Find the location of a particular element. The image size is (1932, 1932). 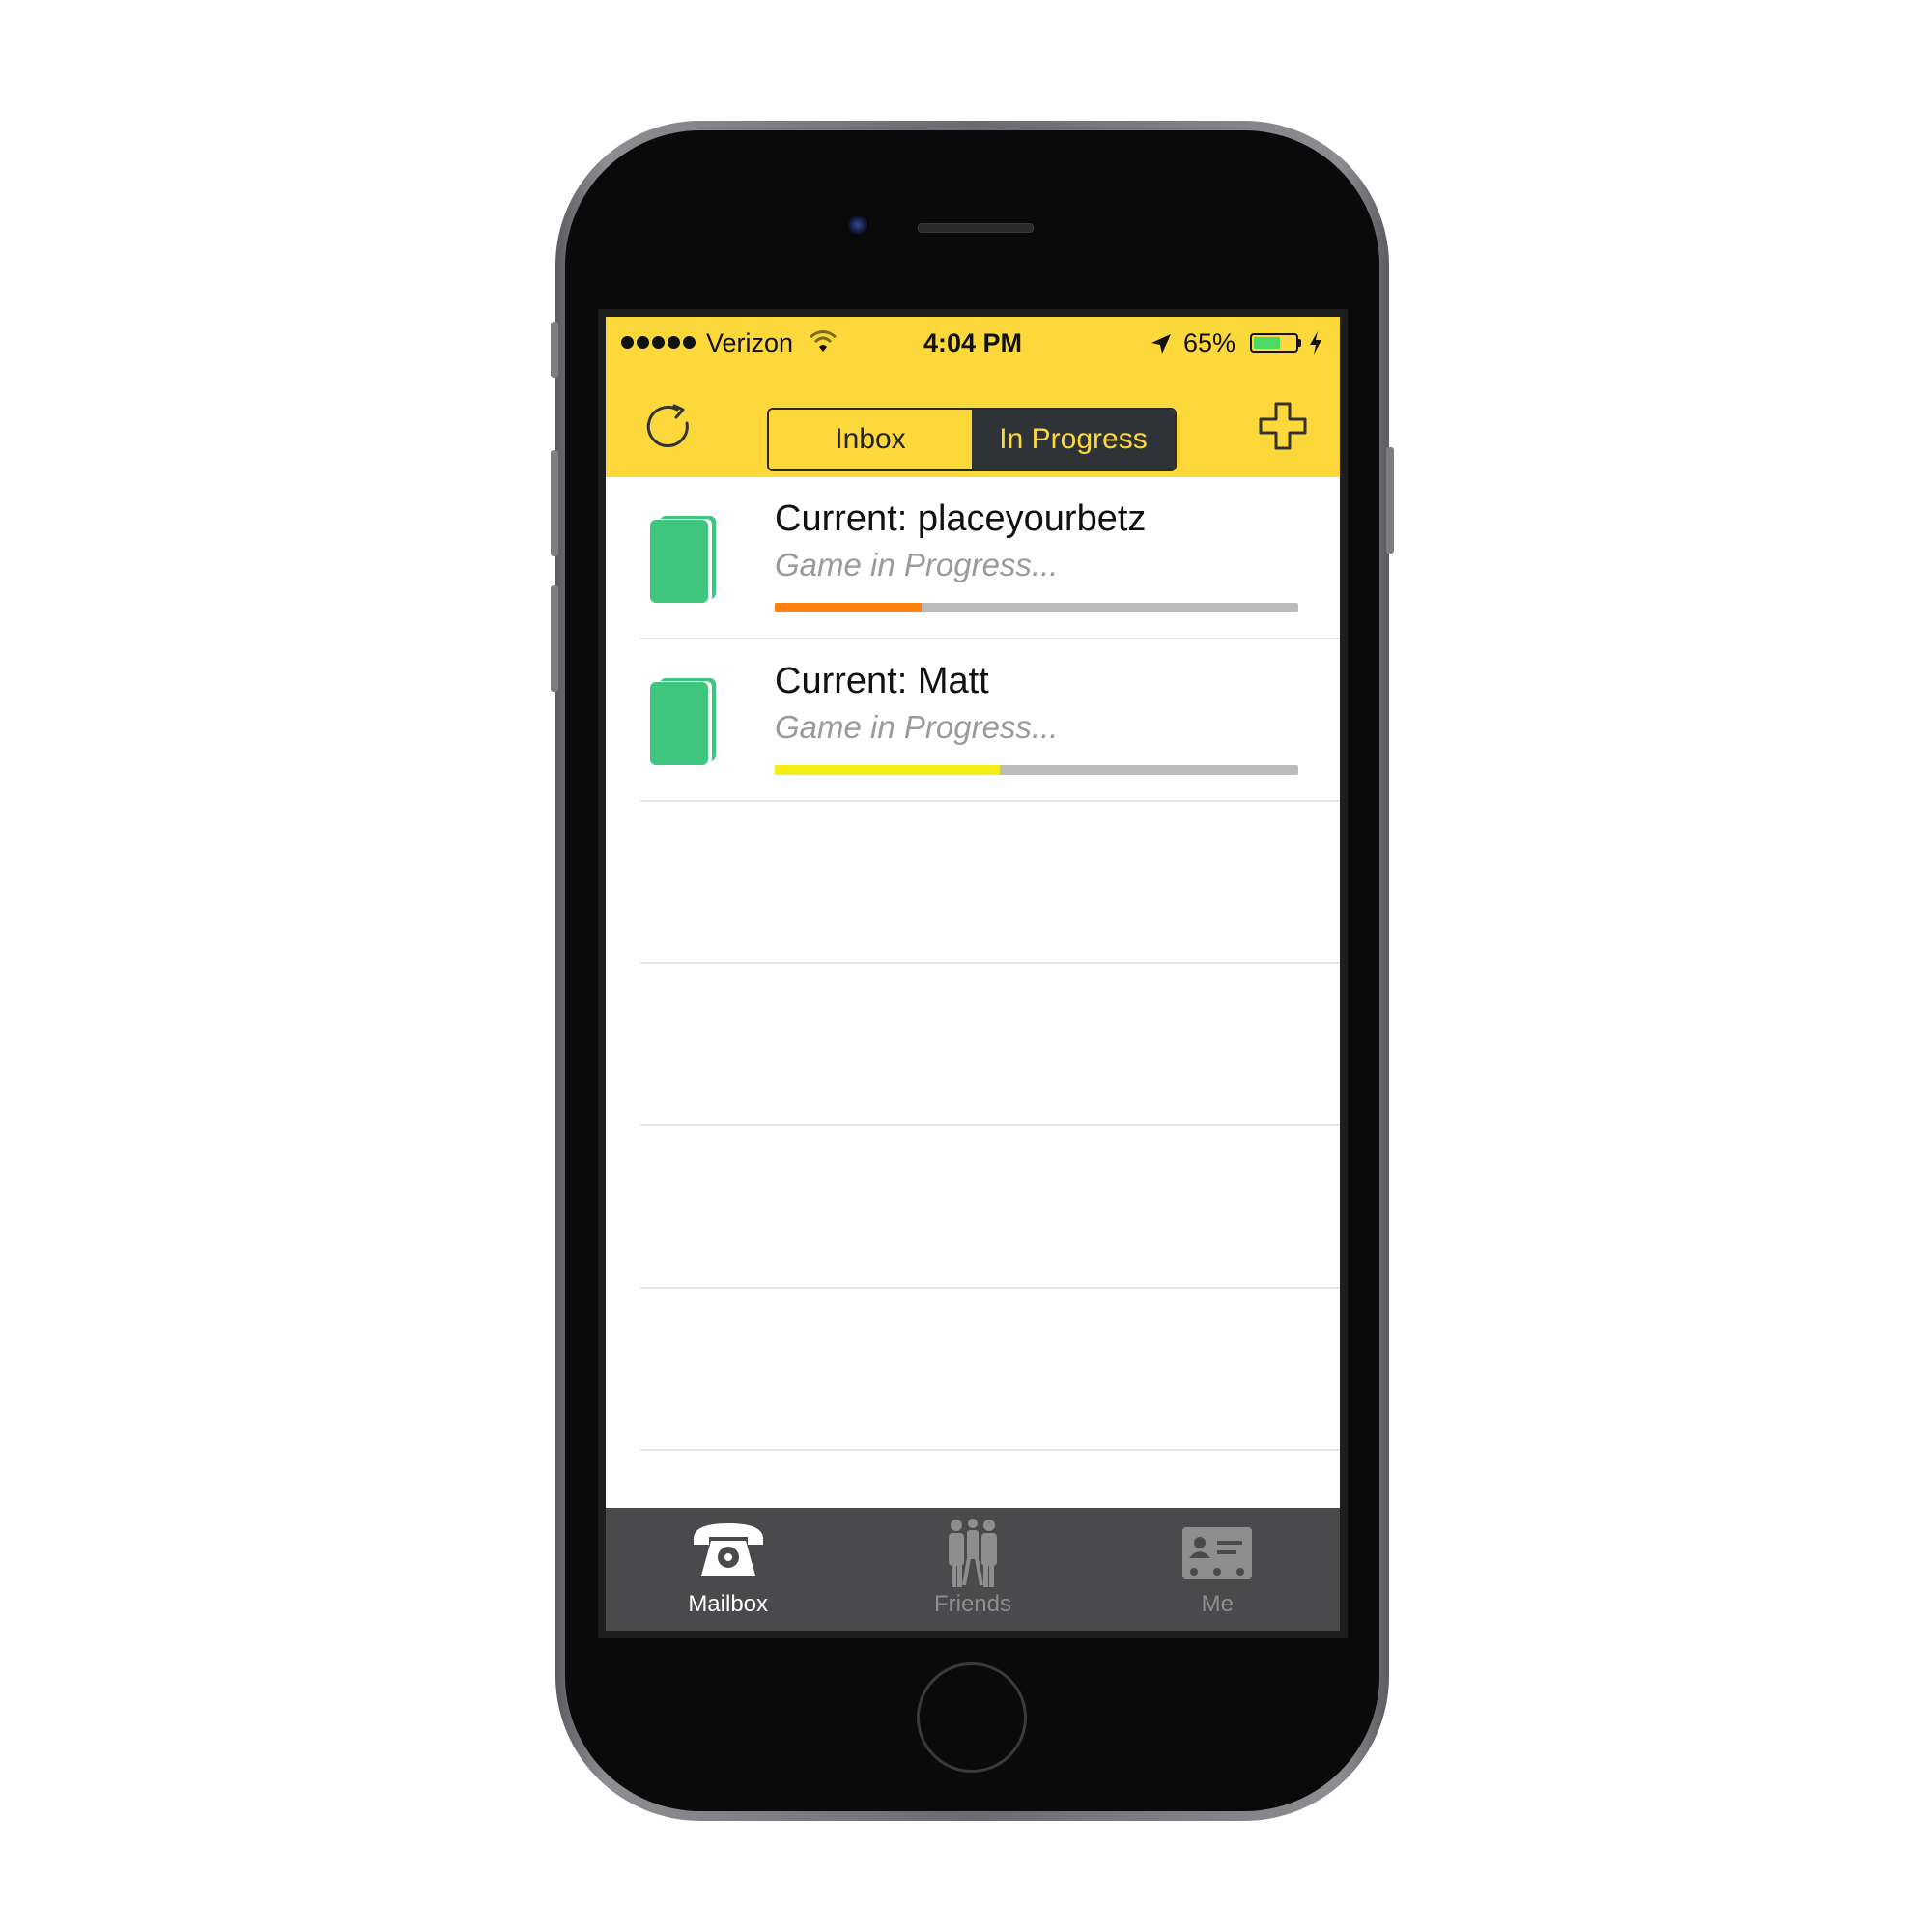

plus-icon is located at coordinates (1283, 426).